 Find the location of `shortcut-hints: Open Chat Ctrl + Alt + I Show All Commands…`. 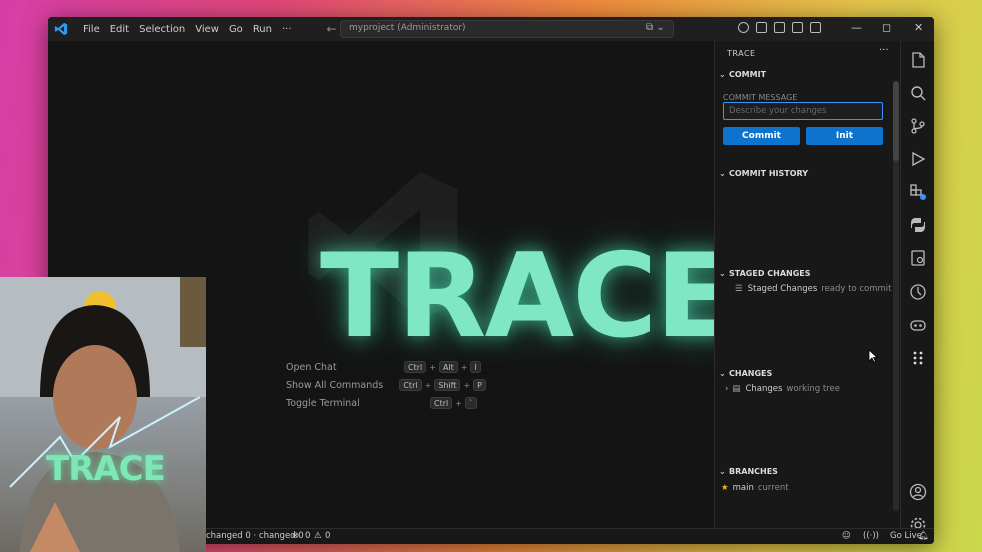

shortcut-hints: Open Chat Ctrl + Alt + I Show All Commands… is located at coordinates (386, 385).